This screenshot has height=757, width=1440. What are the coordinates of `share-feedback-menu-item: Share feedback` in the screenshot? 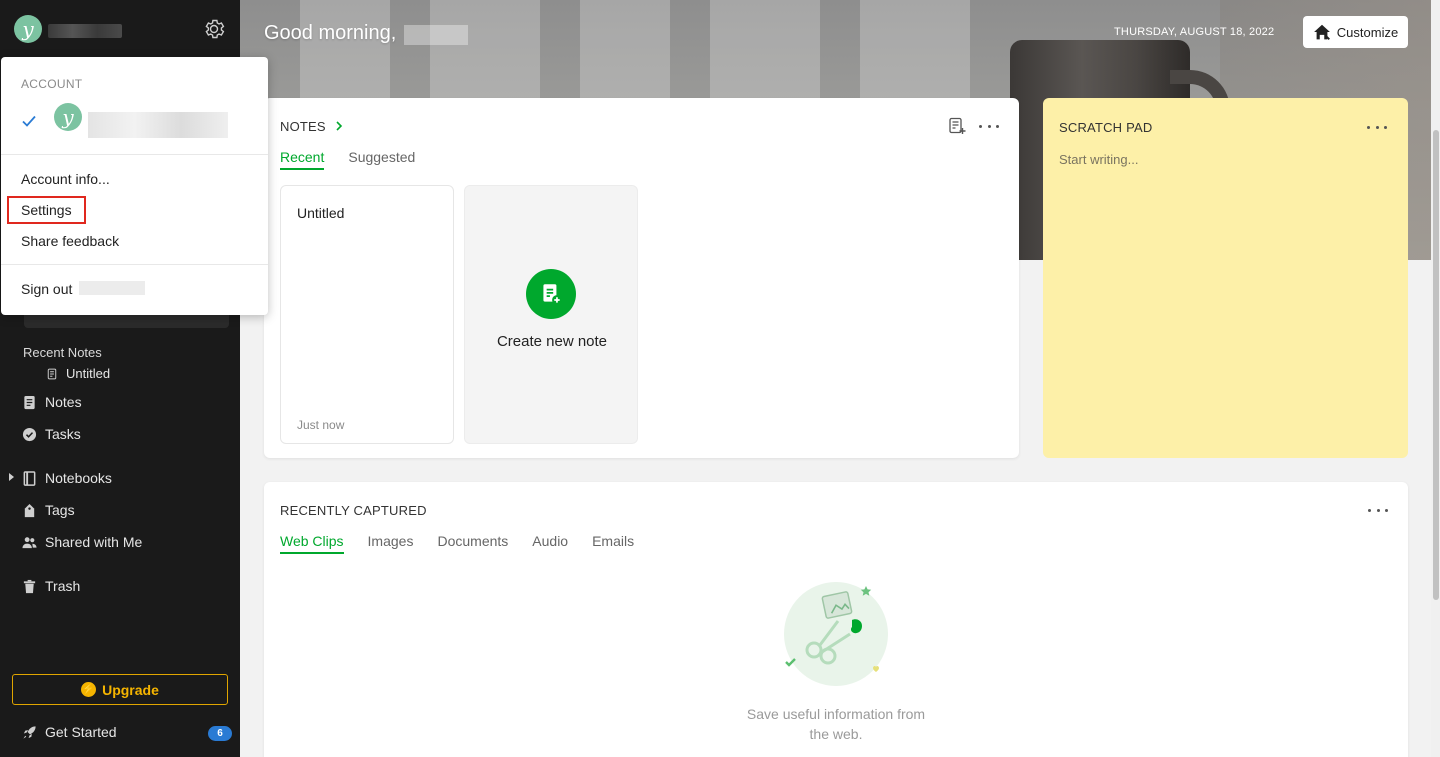 It's located at (70, 241).